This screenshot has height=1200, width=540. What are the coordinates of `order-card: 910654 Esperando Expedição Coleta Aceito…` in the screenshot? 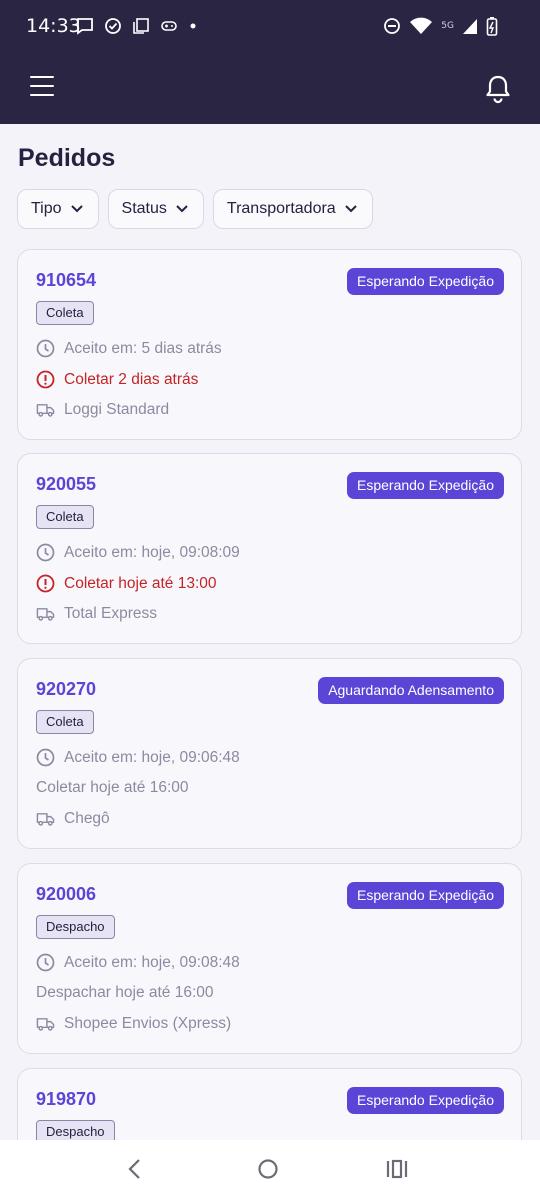 It's located at (269, 344).